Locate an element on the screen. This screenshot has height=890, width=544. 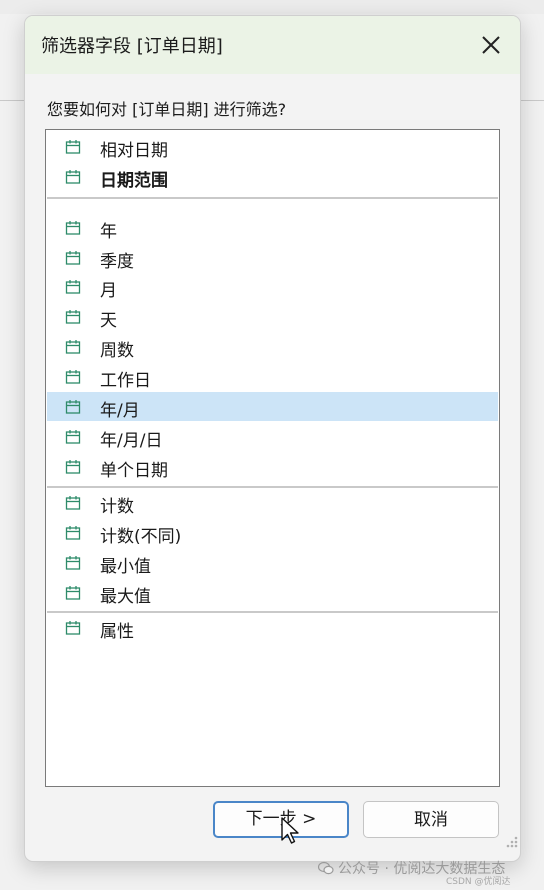
list-item-week-number: 周数 is located at coordinates (272, 346).